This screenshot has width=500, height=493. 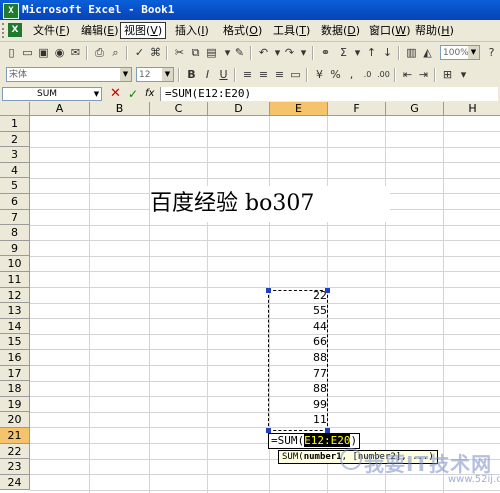 I want to click on borders-icon: ⊞, so click(x=447, y=74).